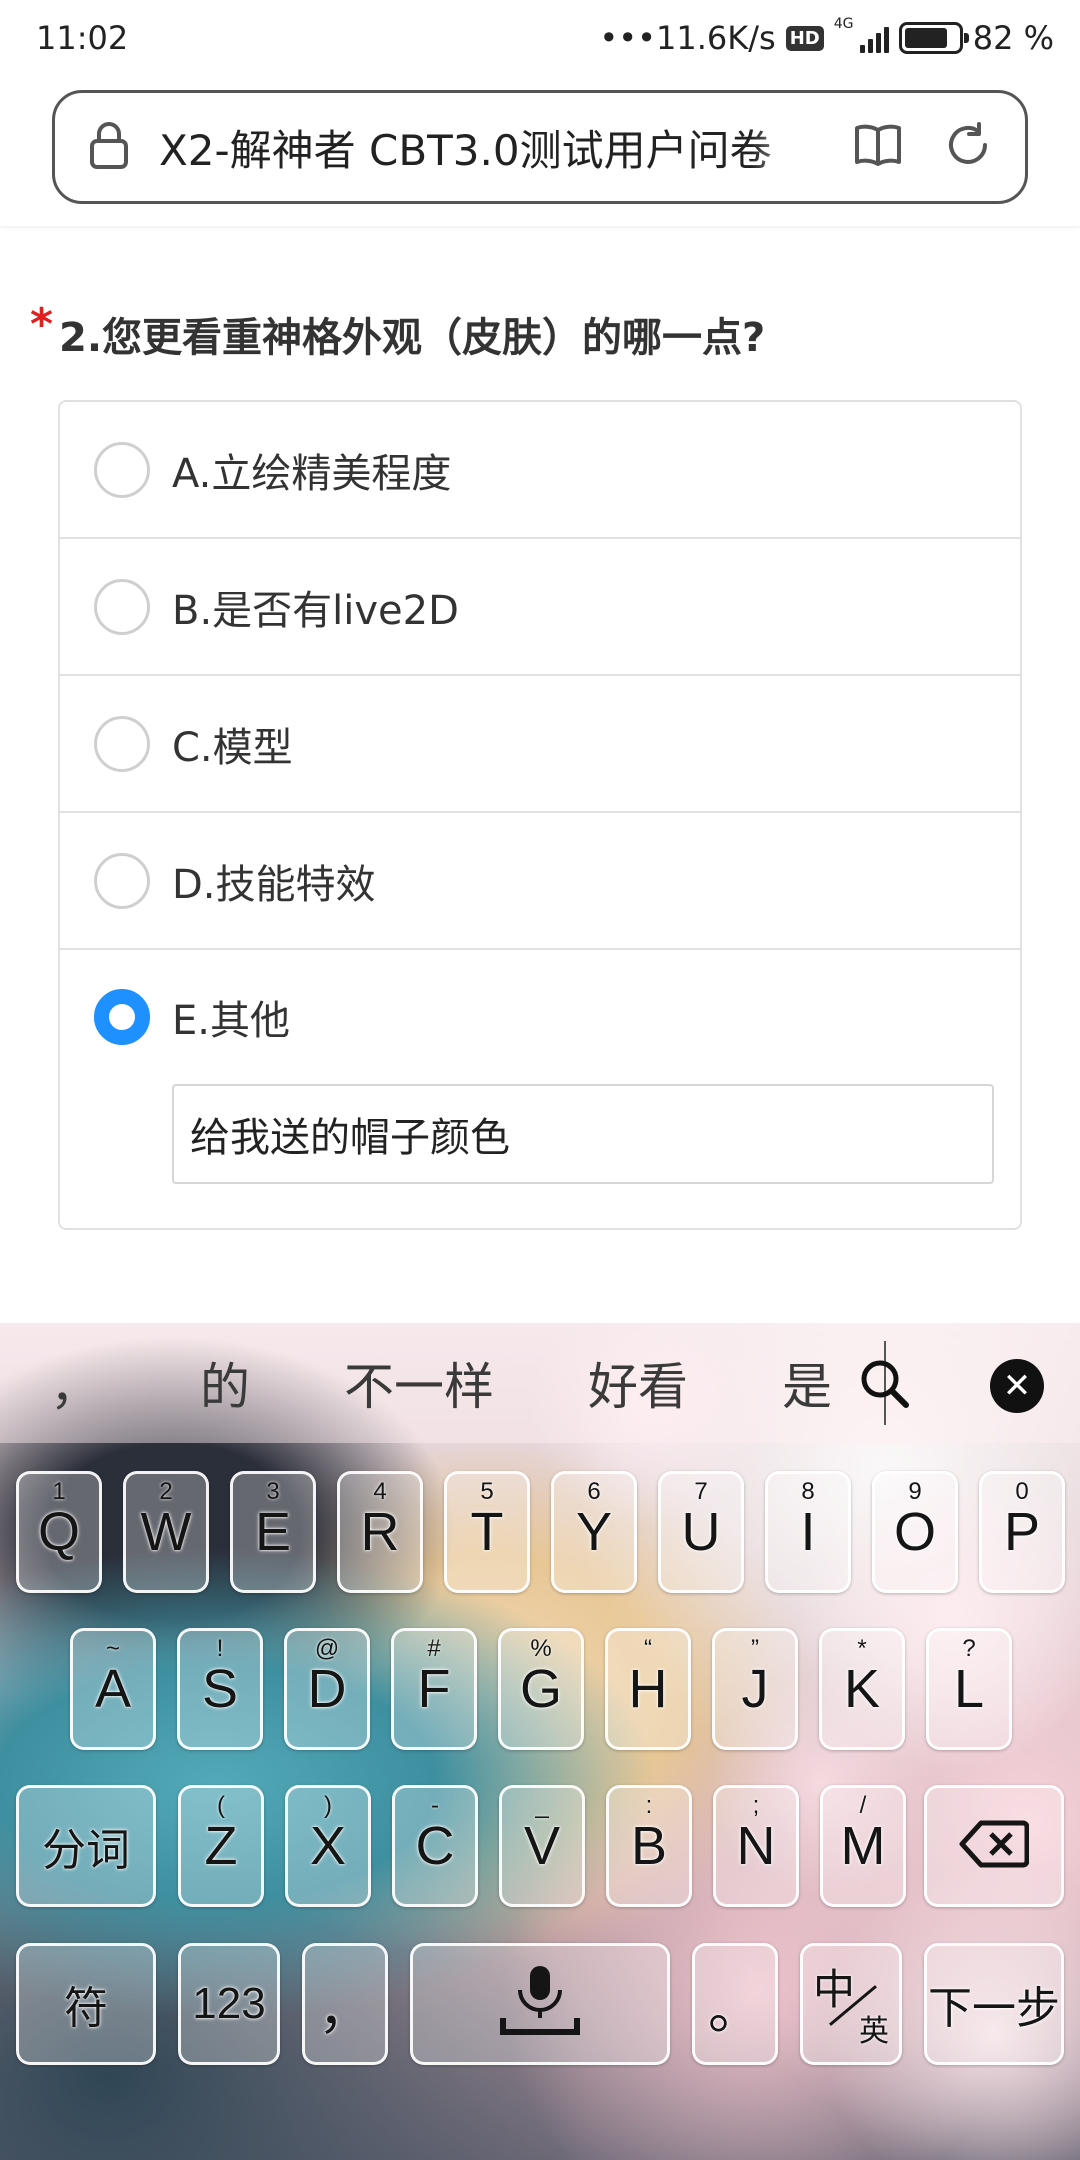  What do you see at coordinates (82, 38) in the screenshot?
I see `clock: 11:02` at bounding box center [82, 38].